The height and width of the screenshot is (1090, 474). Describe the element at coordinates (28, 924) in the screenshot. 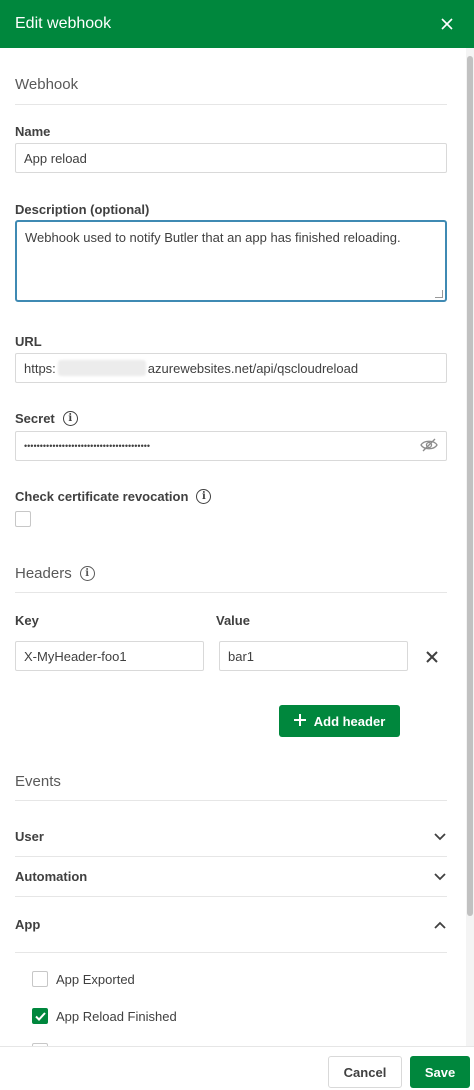

I see `events-group-label: App` at that location.